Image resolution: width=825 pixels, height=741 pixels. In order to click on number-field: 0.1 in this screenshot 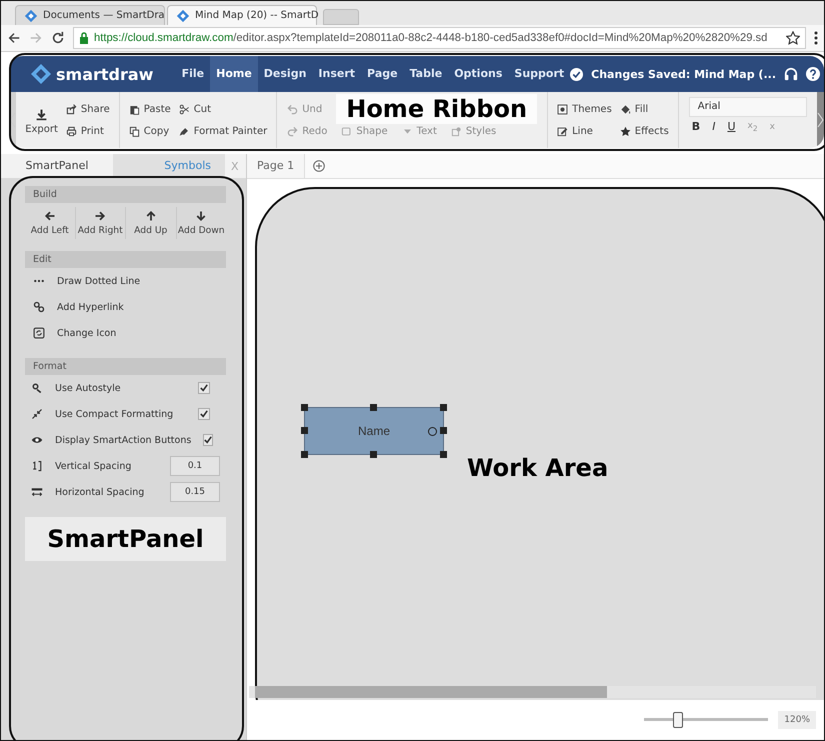, I will do `click(195, 466)`.